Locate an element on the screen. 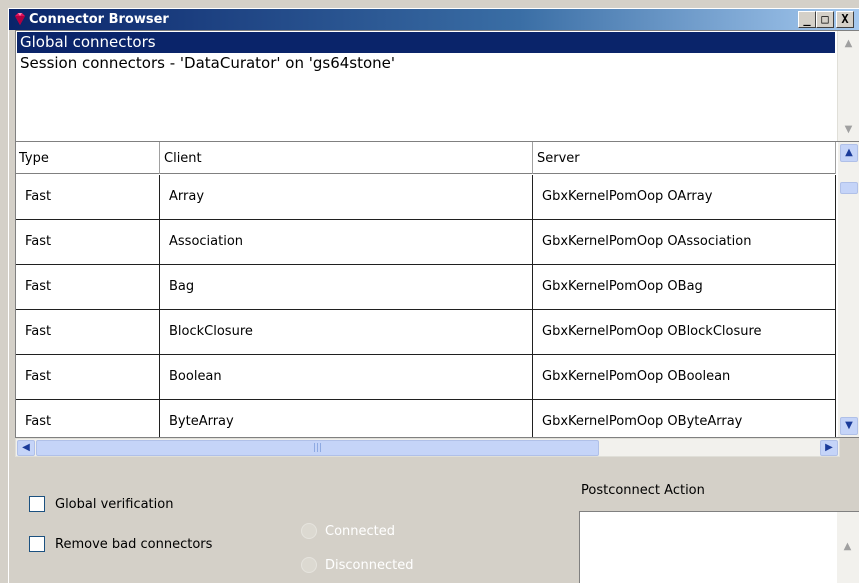 This screenshot has height=583, width=859. remove-bad-connectors-checkbox: Remove bad connectors is located at coordinates (120, 544).